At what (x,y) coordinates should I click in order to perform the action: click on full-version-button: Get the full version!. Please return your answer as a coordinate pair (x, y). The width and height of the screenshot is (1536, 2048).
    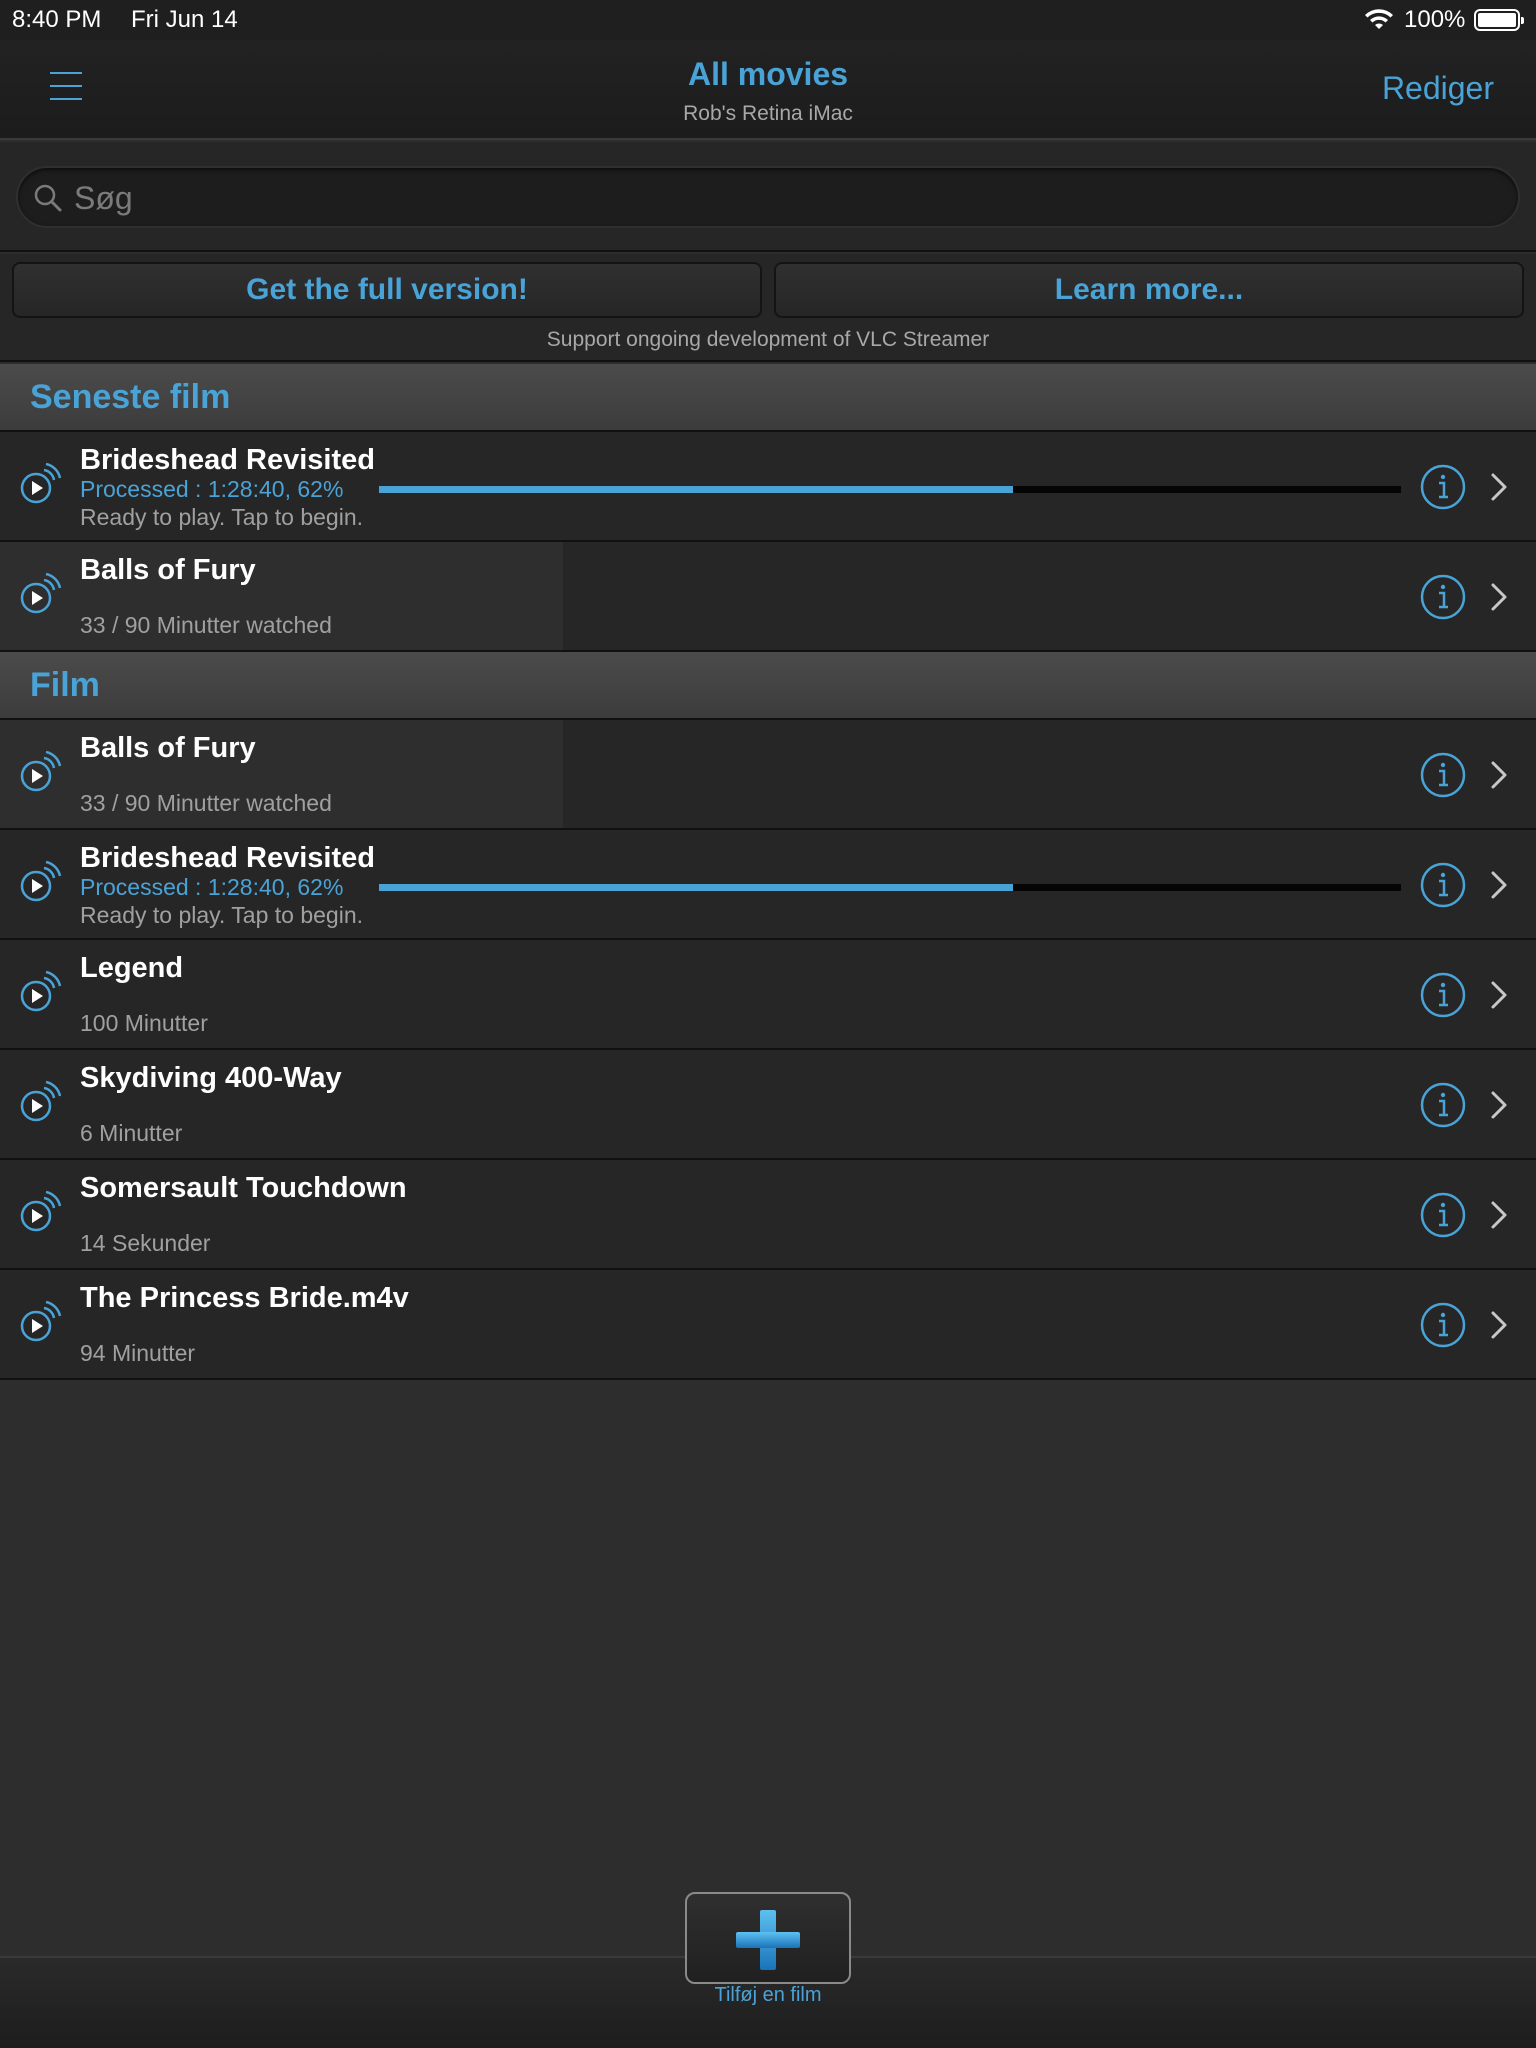
    Looking at the image, I should click on (387, 290).